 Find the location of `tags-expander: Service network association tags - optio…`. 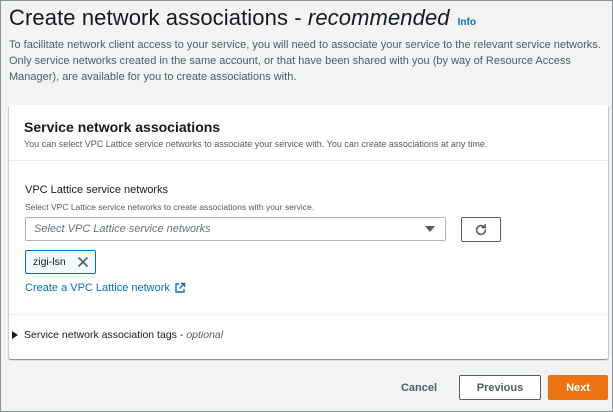

tags-expander: Service network association tags - optio… is located at coordinates (117, 335).